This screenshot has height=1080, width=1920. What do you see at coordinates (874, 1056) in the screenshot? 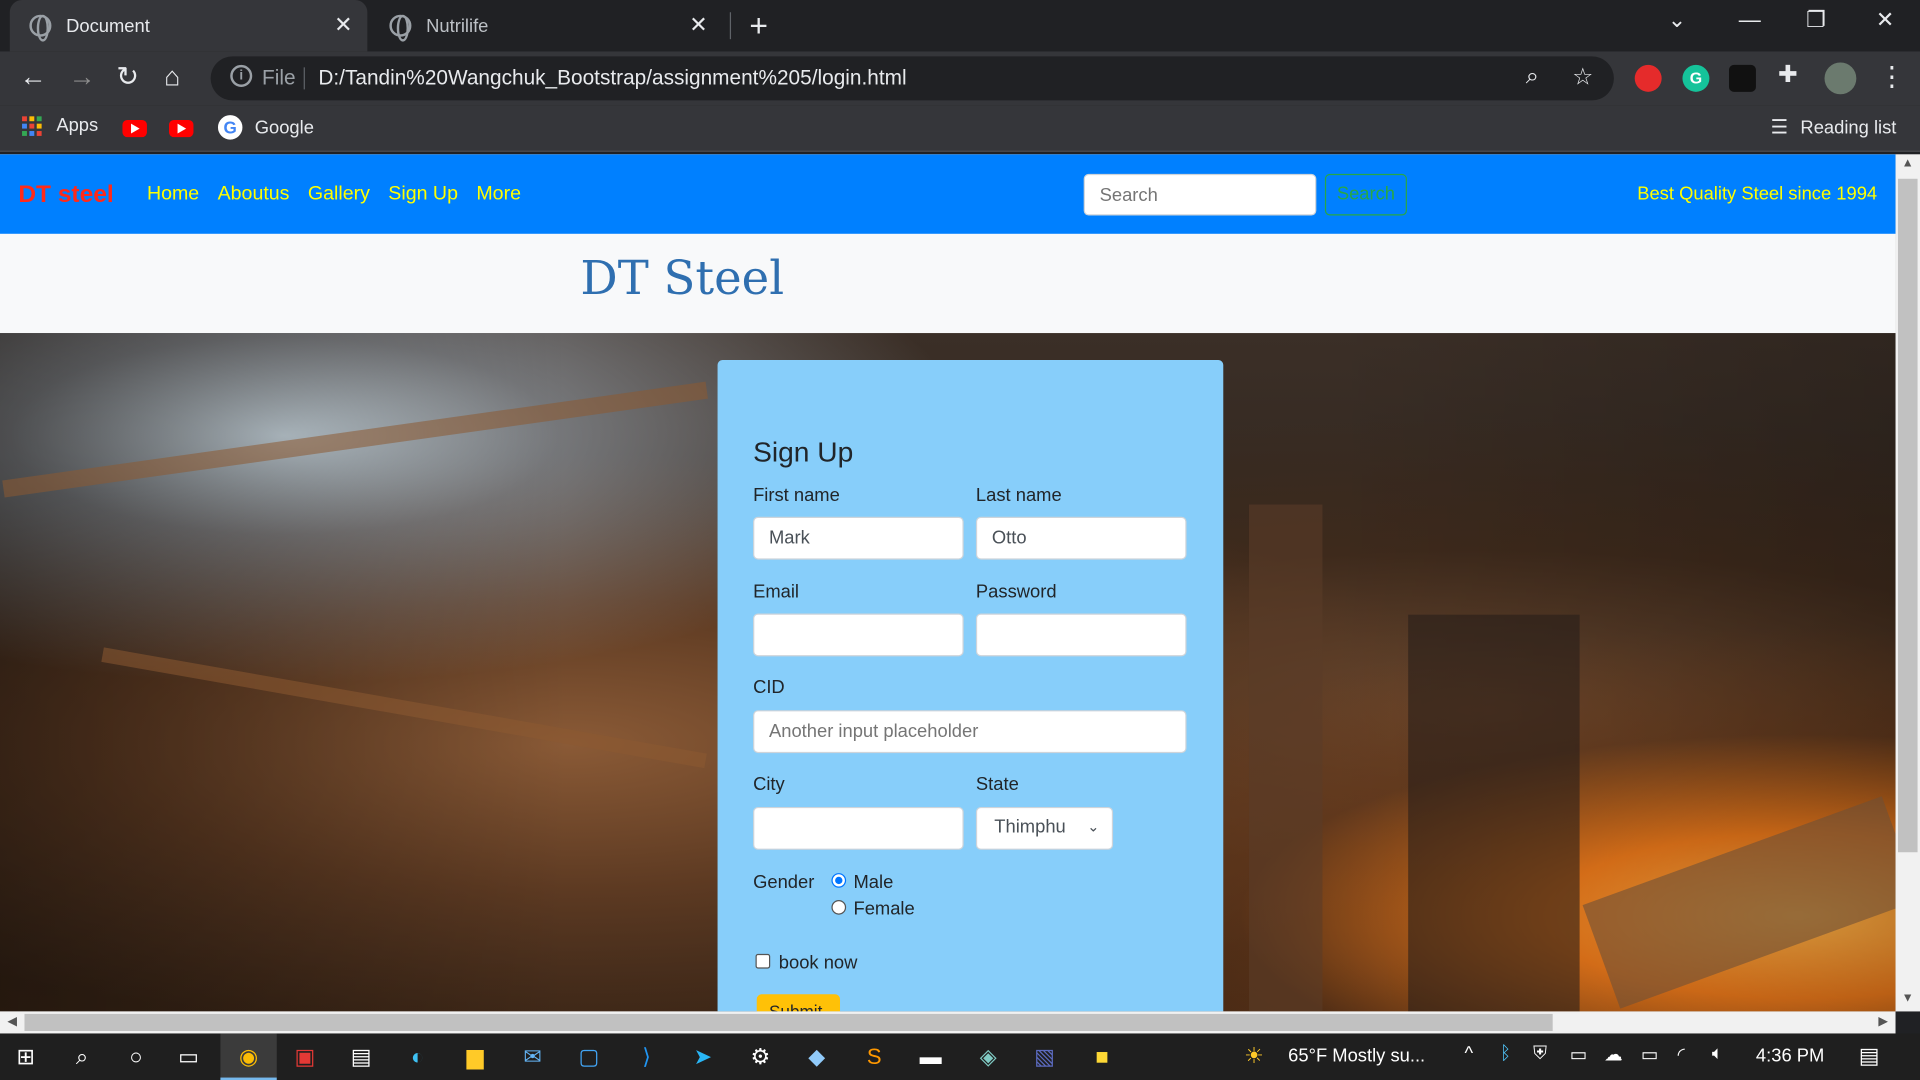
I see `sublime-icon: S` at bounding box center [874, 1056].